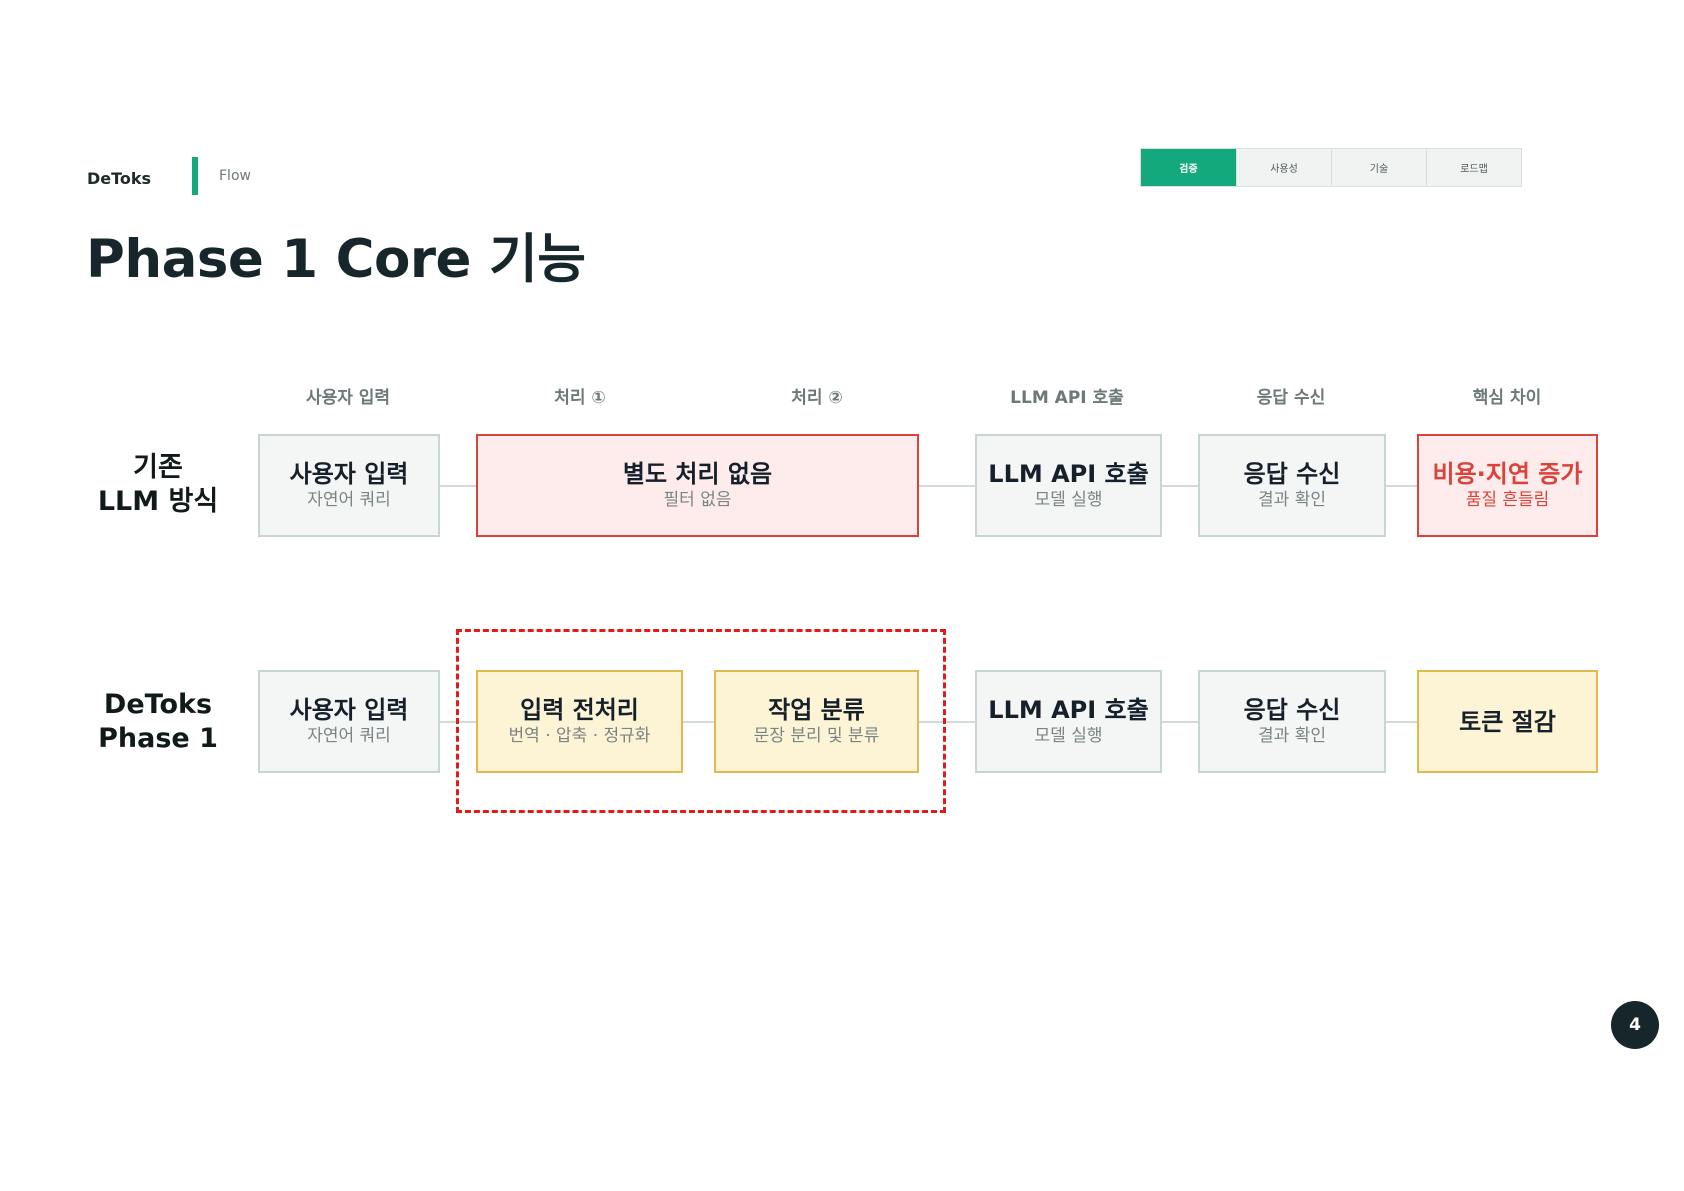  What do you see at coordinates (348, 398) in the screenshot?
I see `column-header-user-input: 사용자 입력` at bounding box center [348, 398].